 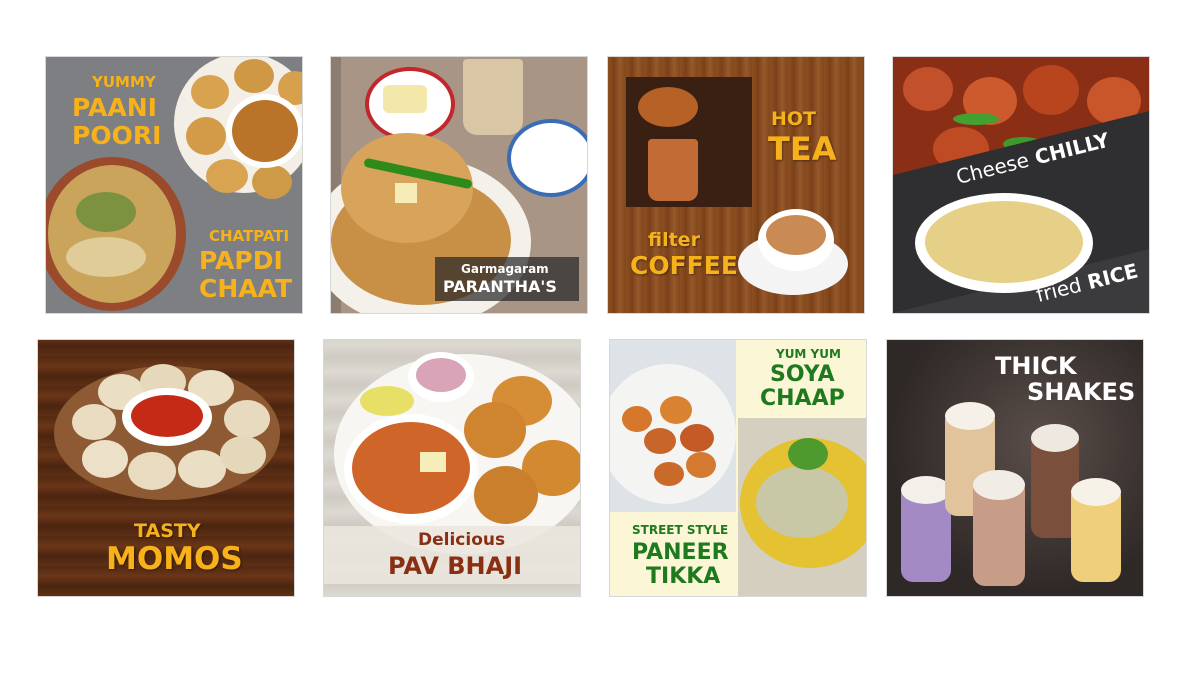 What do you see at coordinates (174, 559) in the screenshot?
I see `momos-title: MOMOS` at bounding box center [174, 559].